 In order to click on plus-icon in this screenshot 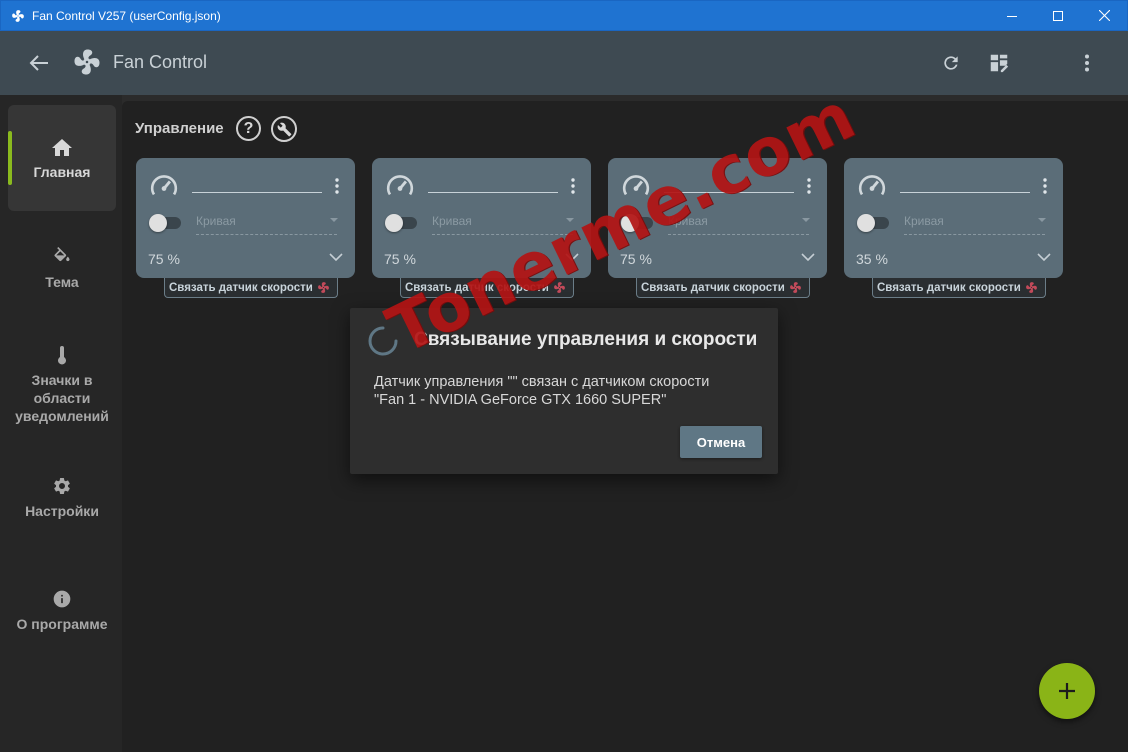, I will do `click(1067, 691)`.